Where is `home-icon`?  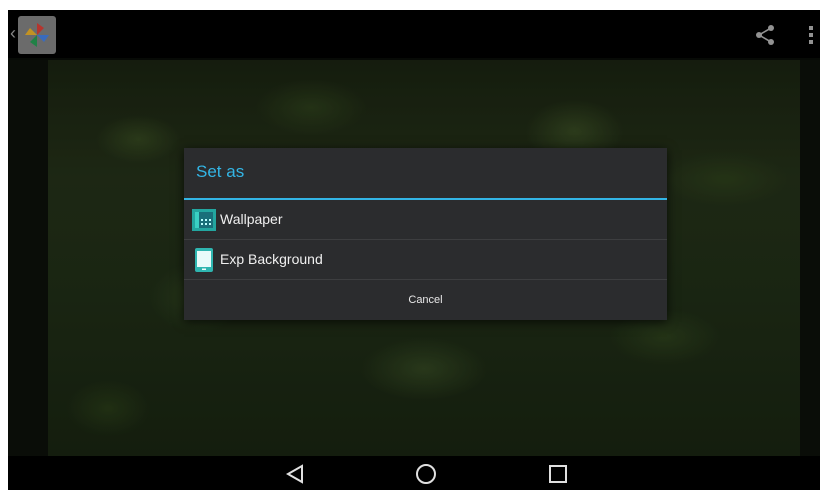 home-icon is located at coordinates (426, 474).